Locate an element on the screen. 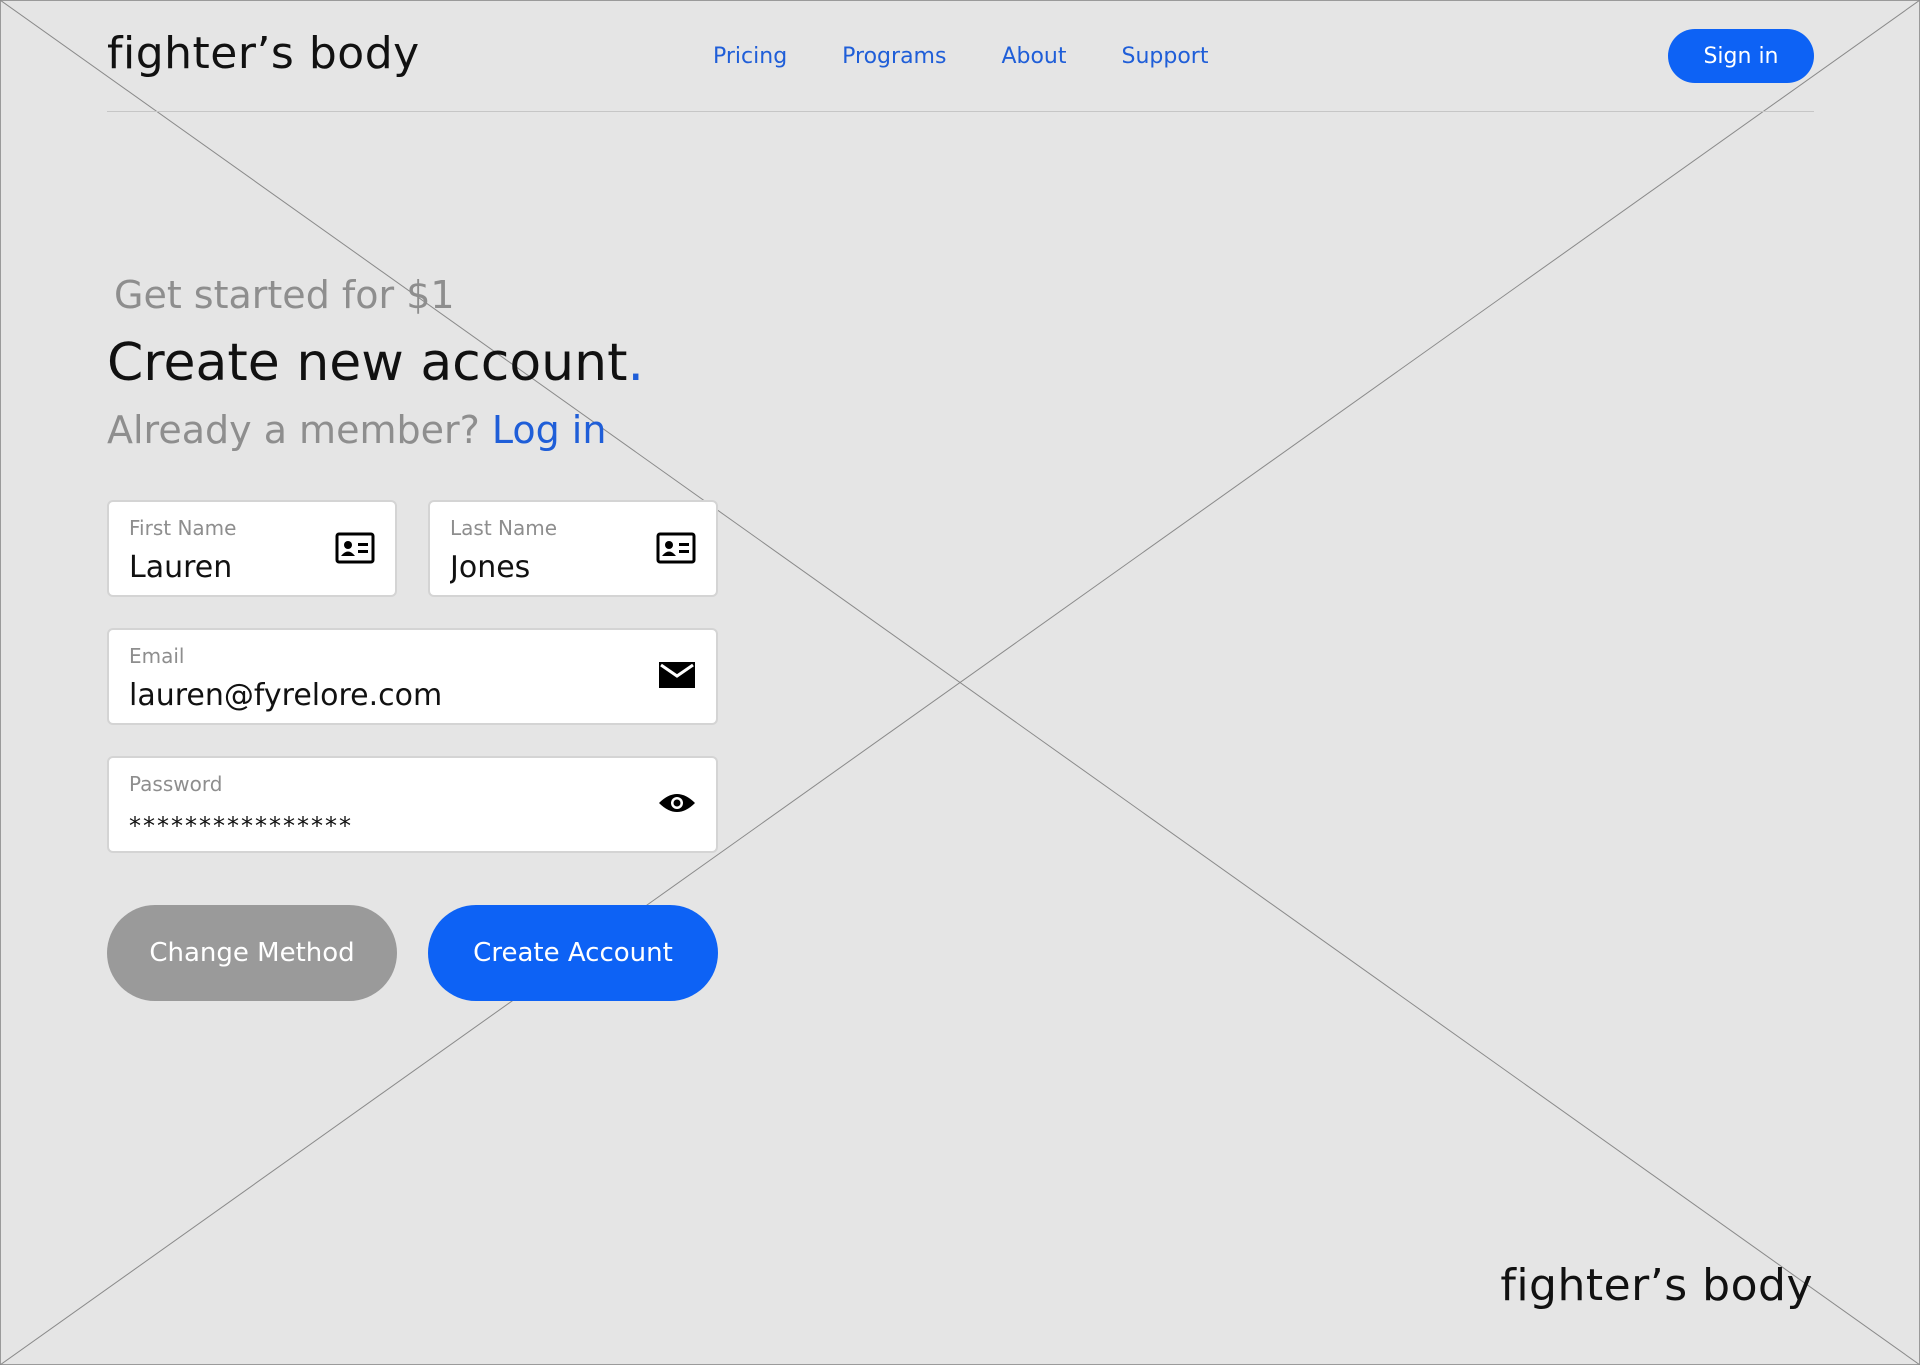 This screenshot has height=1365, width=1920. email-field: Email is located at coordinates (412, 676).